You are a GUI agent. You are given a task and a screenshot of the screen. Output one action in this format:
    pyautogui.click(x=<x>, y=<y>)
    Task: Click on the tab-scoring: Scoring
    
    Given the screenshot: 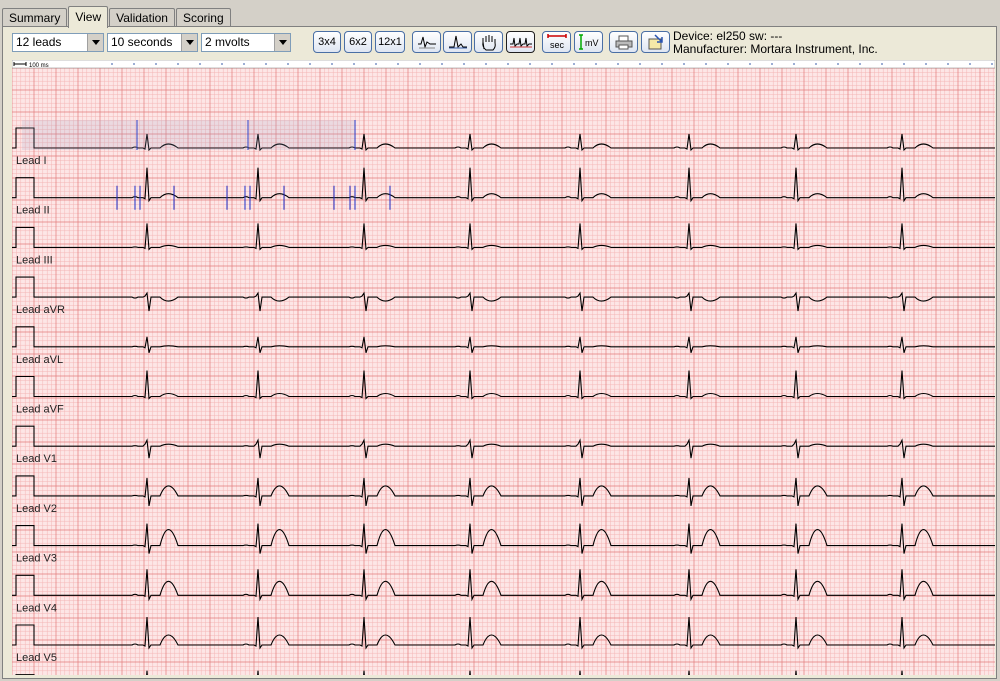 What is the action you would take?
    pyautogui.click(x=203, y=17)
    